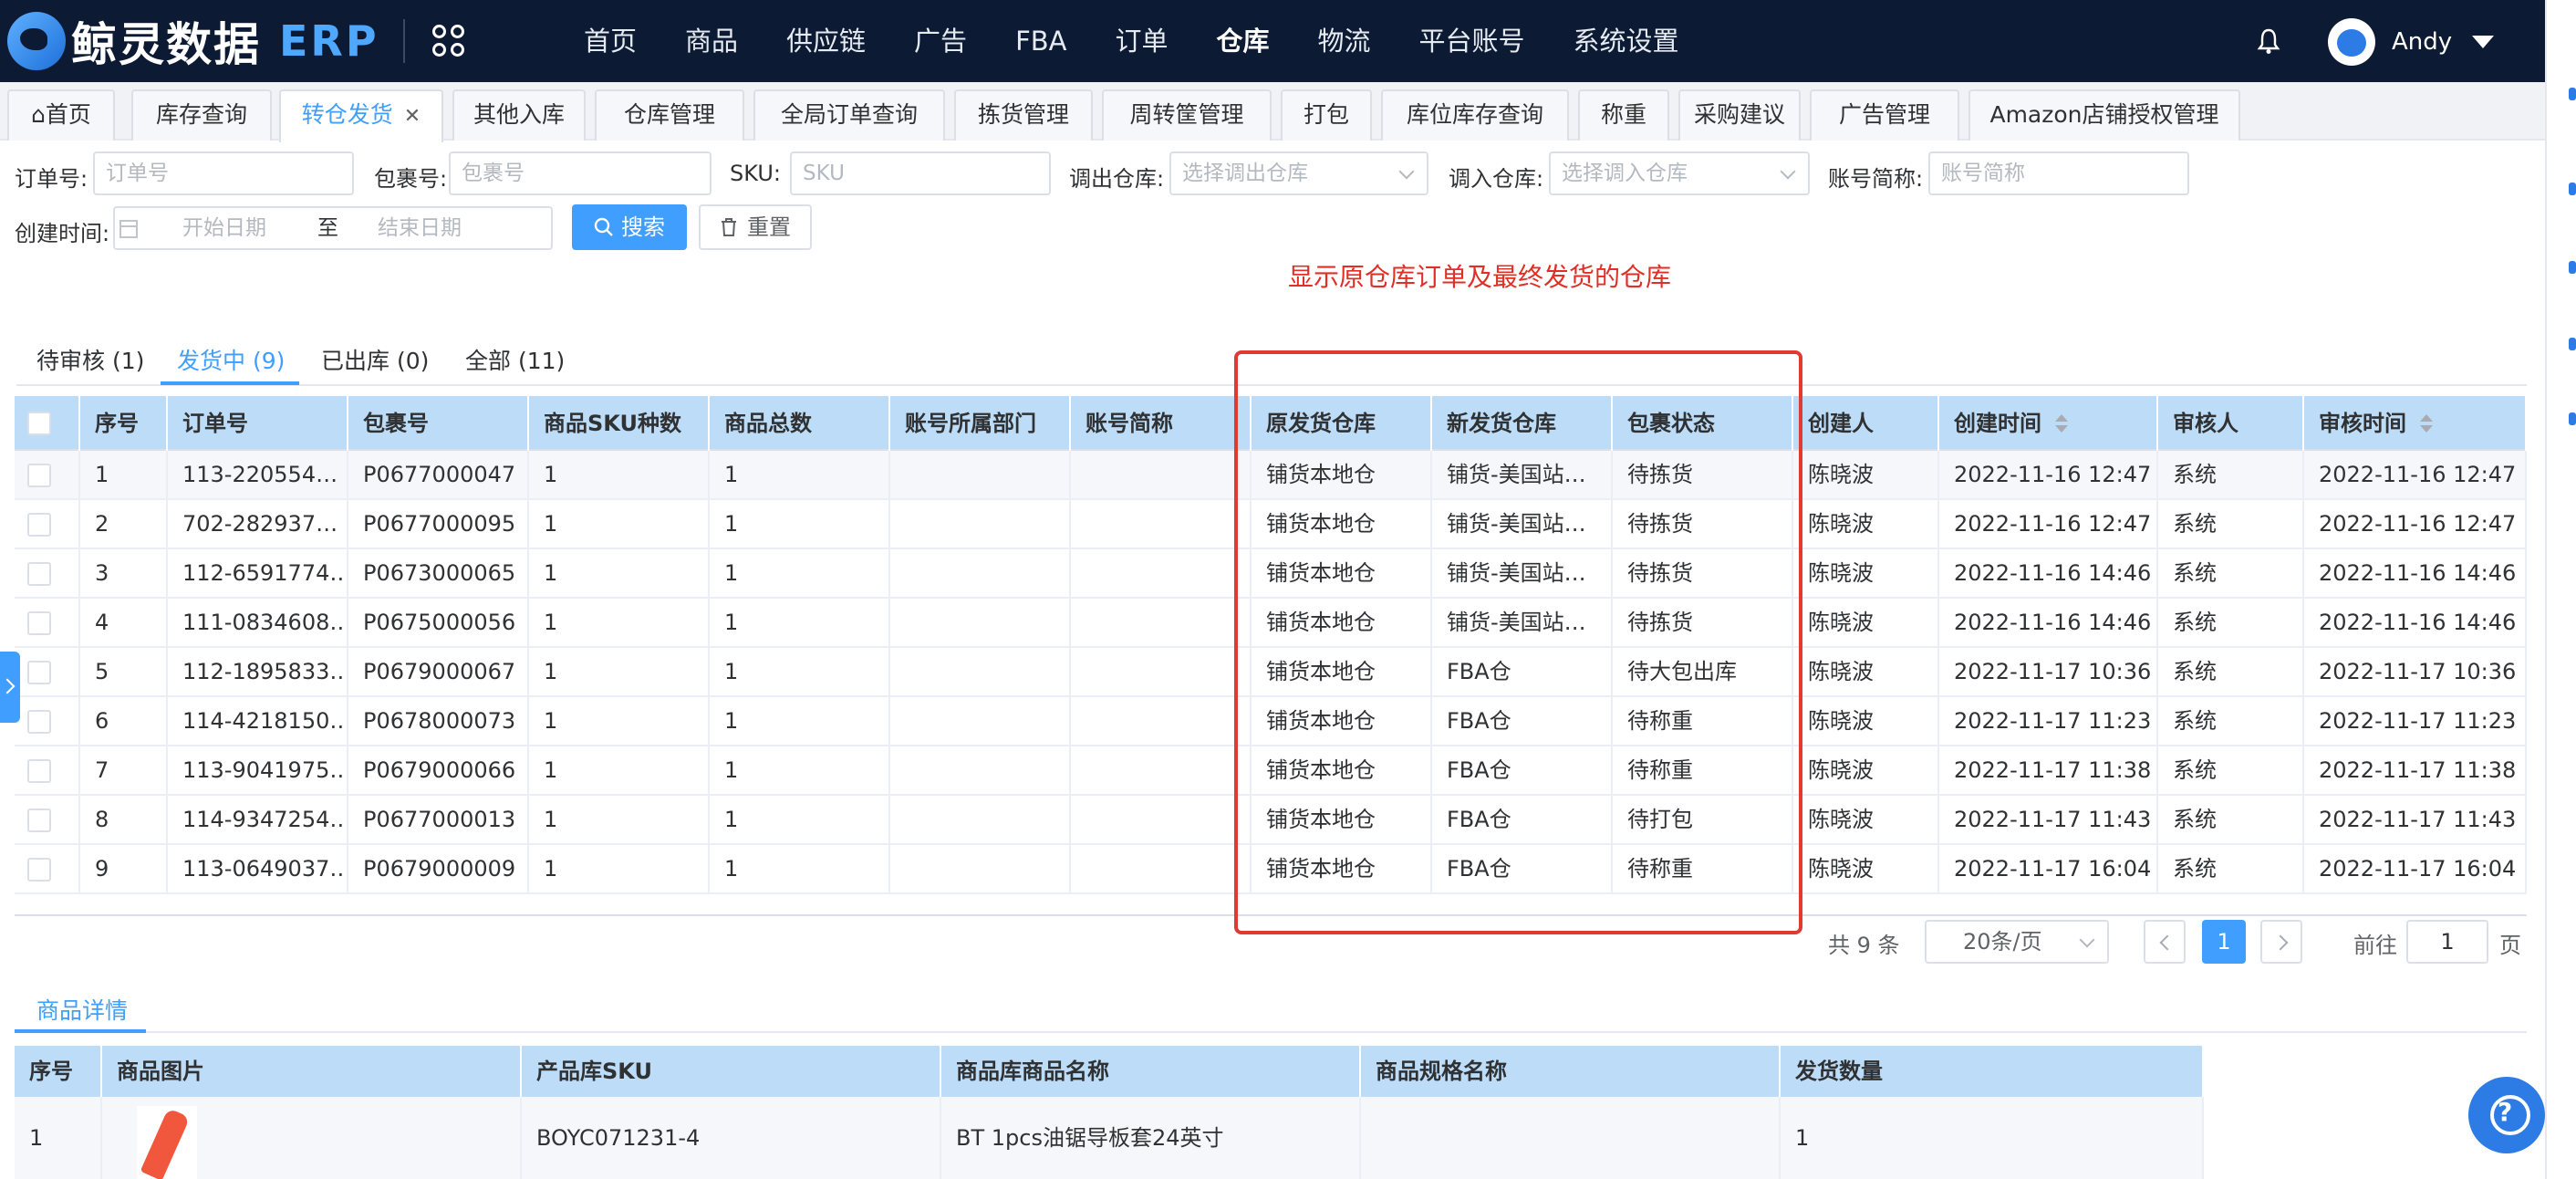 The width and height of the screenshot is (2576, 1179). Describe the element at coordinates (1480, 277) in the screenshot. I see `annotation-note: 显示原仓库订单及最终发货的仓库` at that location.